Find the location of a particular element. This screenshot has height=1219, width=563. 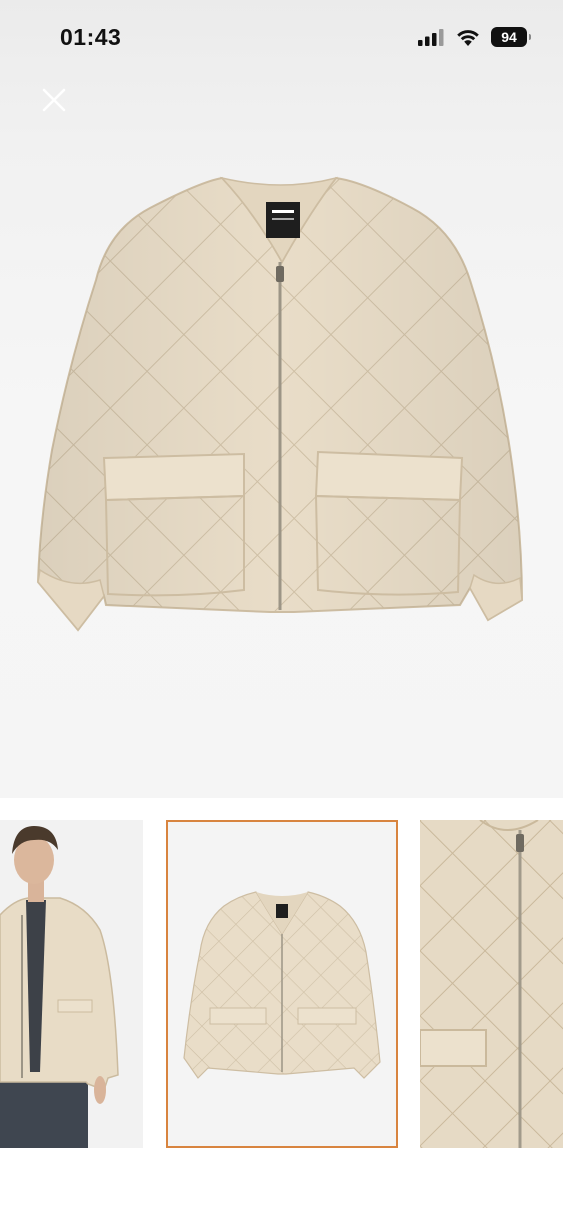

battery-icon: 94 is located at coordinates (511, 37).